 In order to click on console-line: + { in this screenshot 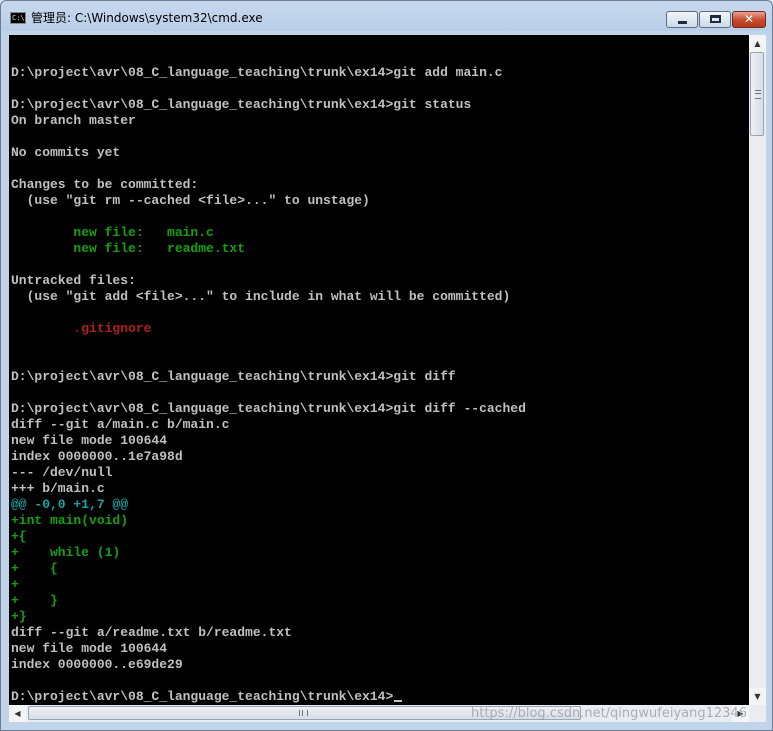, I will do `click(268, 569)`.